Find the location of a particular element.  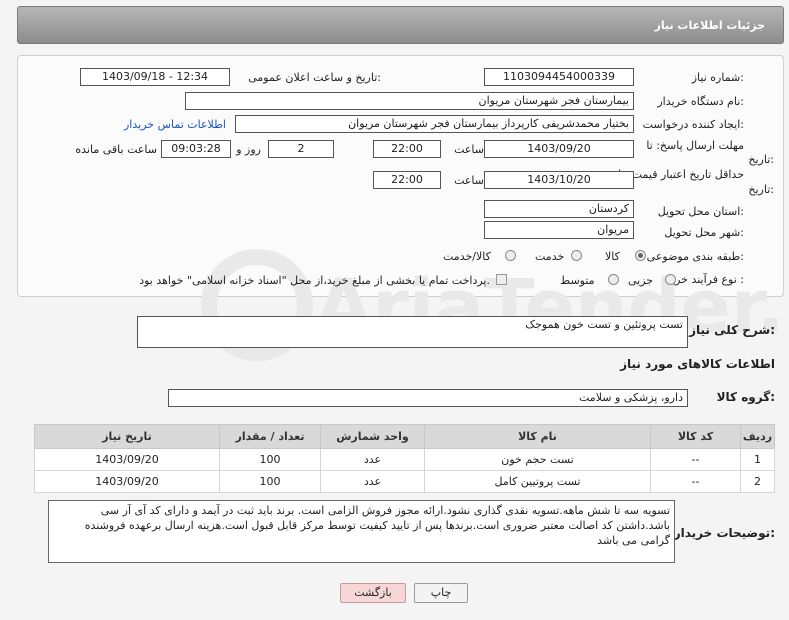

purchase-type-label: نوع فرآیند خرید : is located at coordinates (705, 279).